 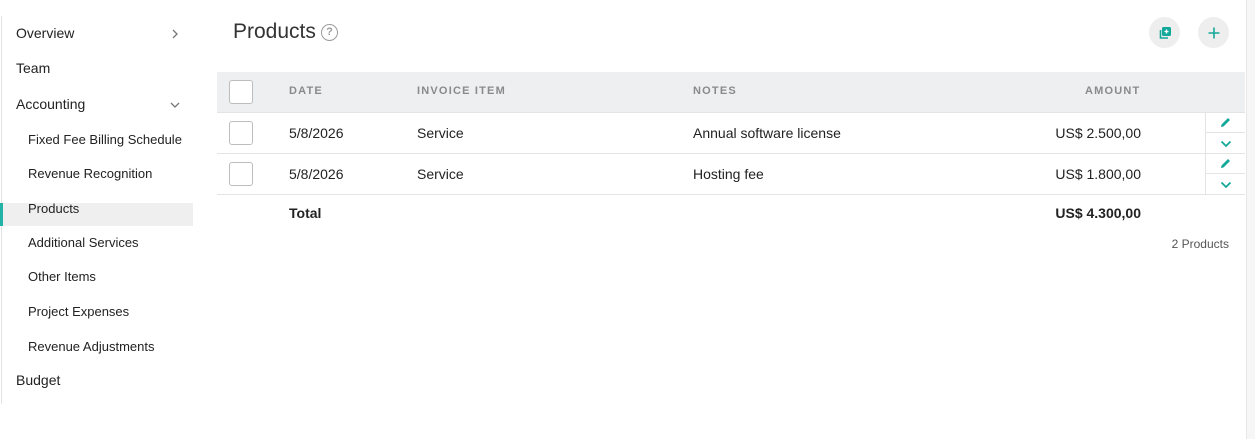 What do you see at coordinates (1250, 219) in the screenshot?
I see `scrollbar` at bounding box center [1250, 219].